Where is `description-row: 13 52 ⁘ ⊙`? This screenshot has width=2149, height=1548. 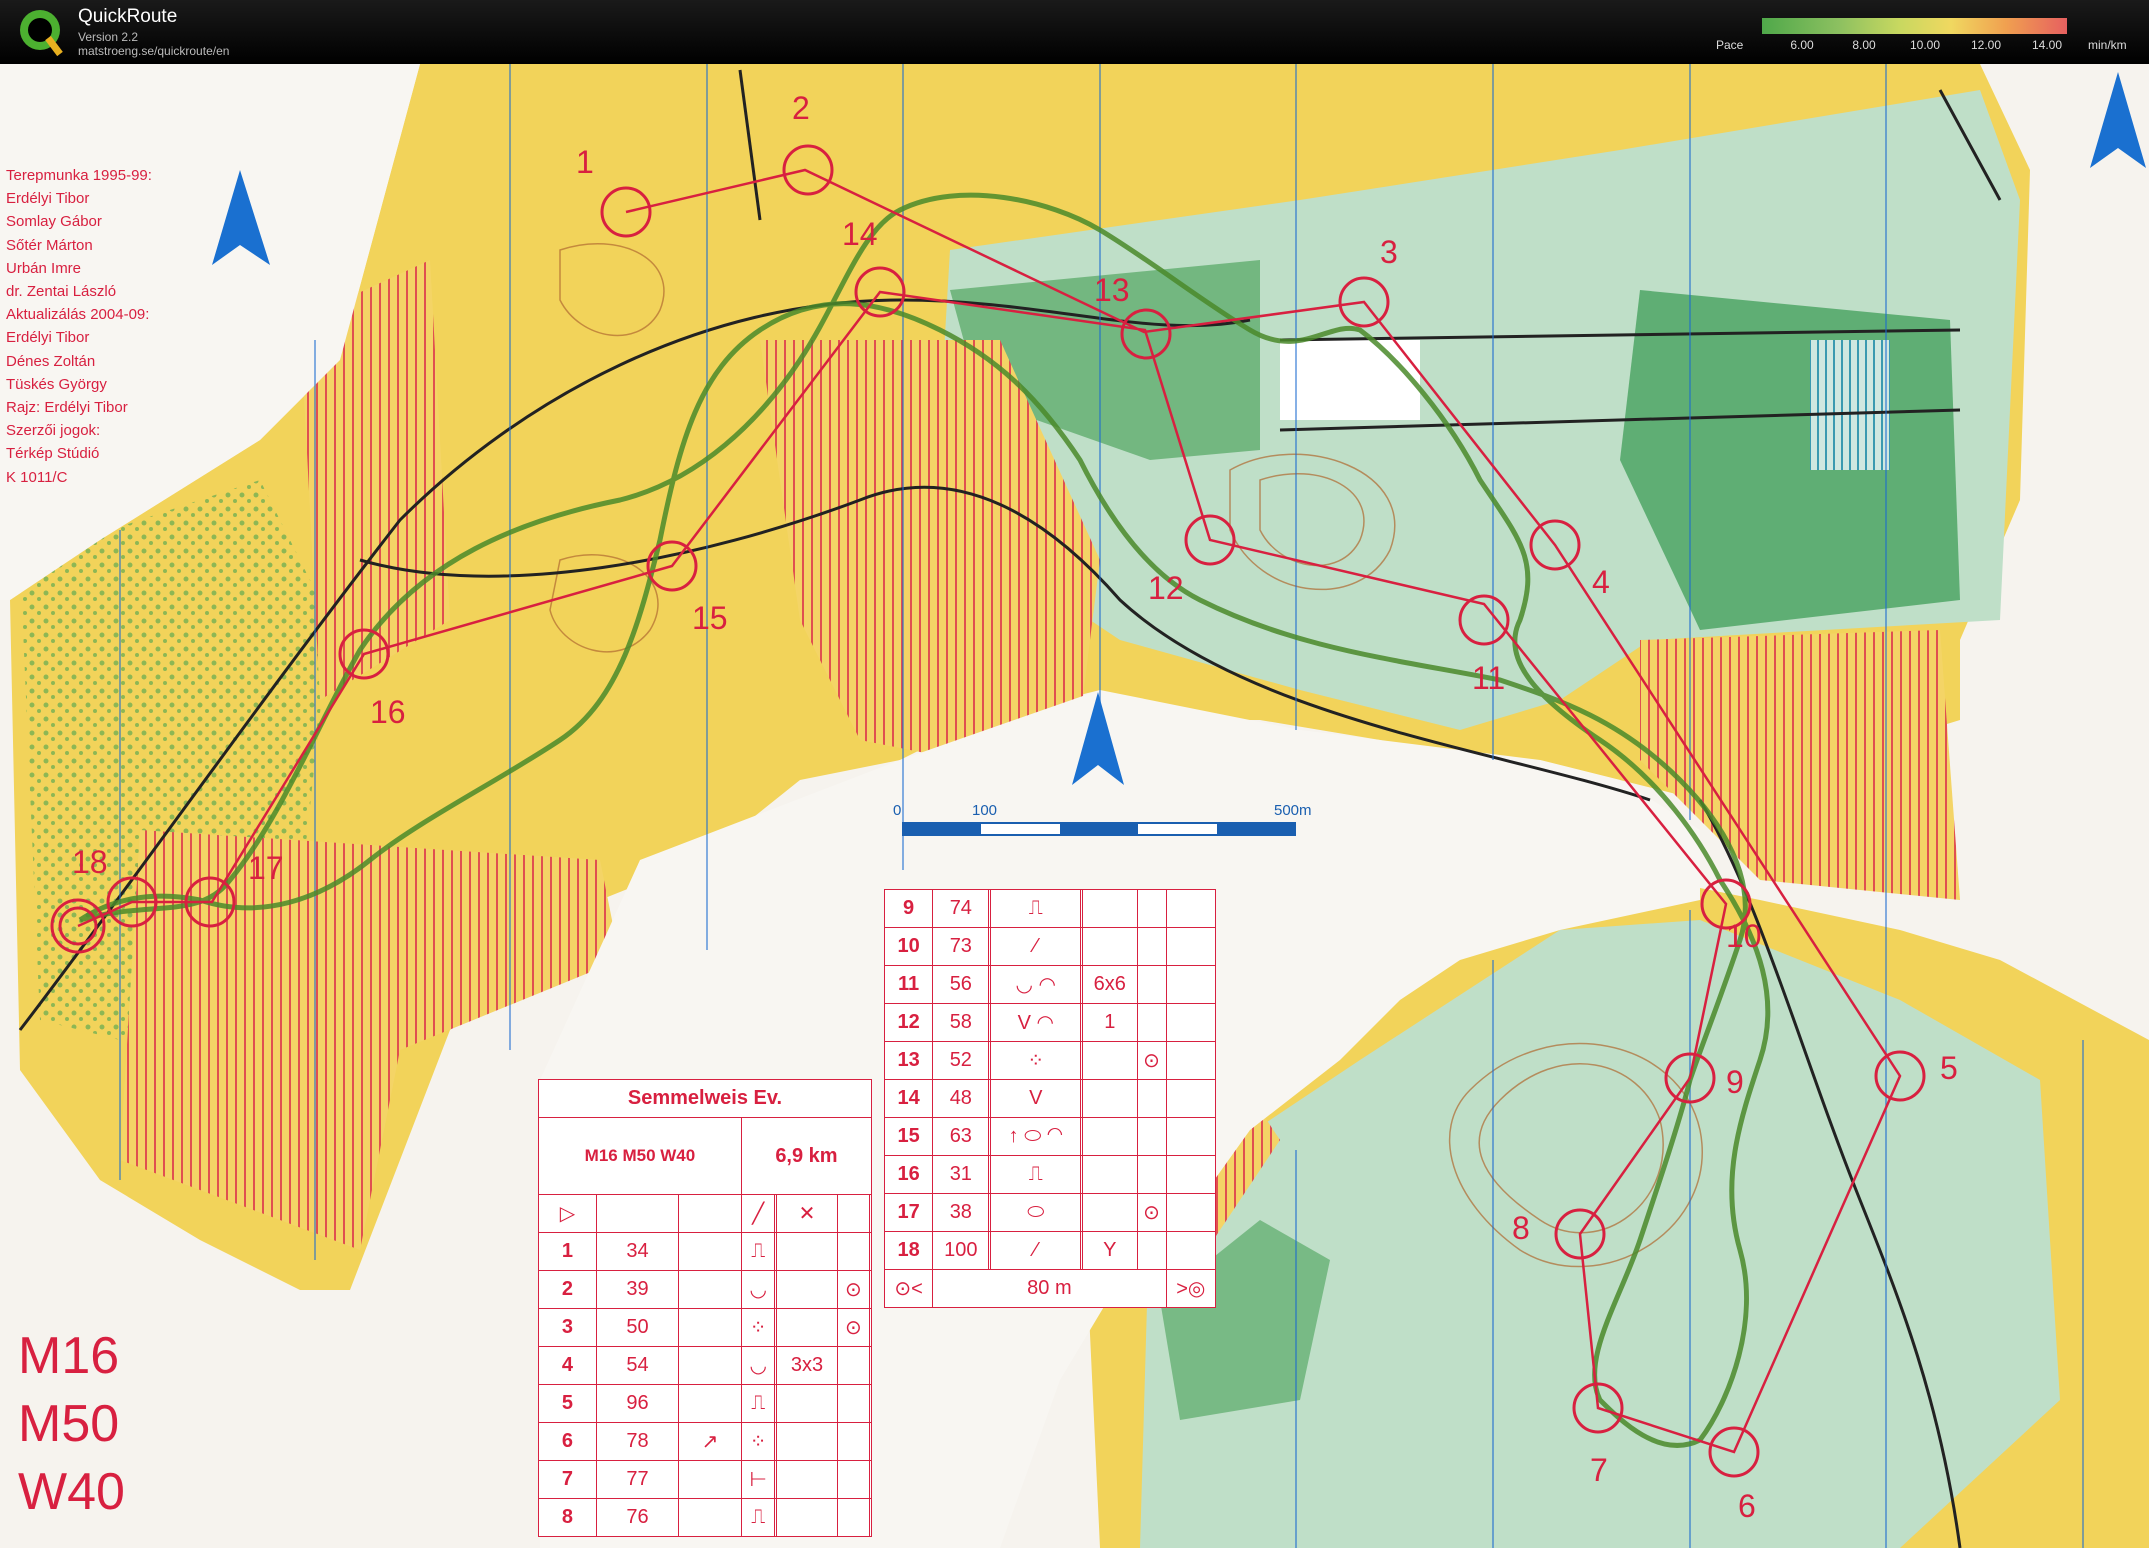
description-row: 13 52 ⁘ ⊙ is located at coordinates (1050, 1060).